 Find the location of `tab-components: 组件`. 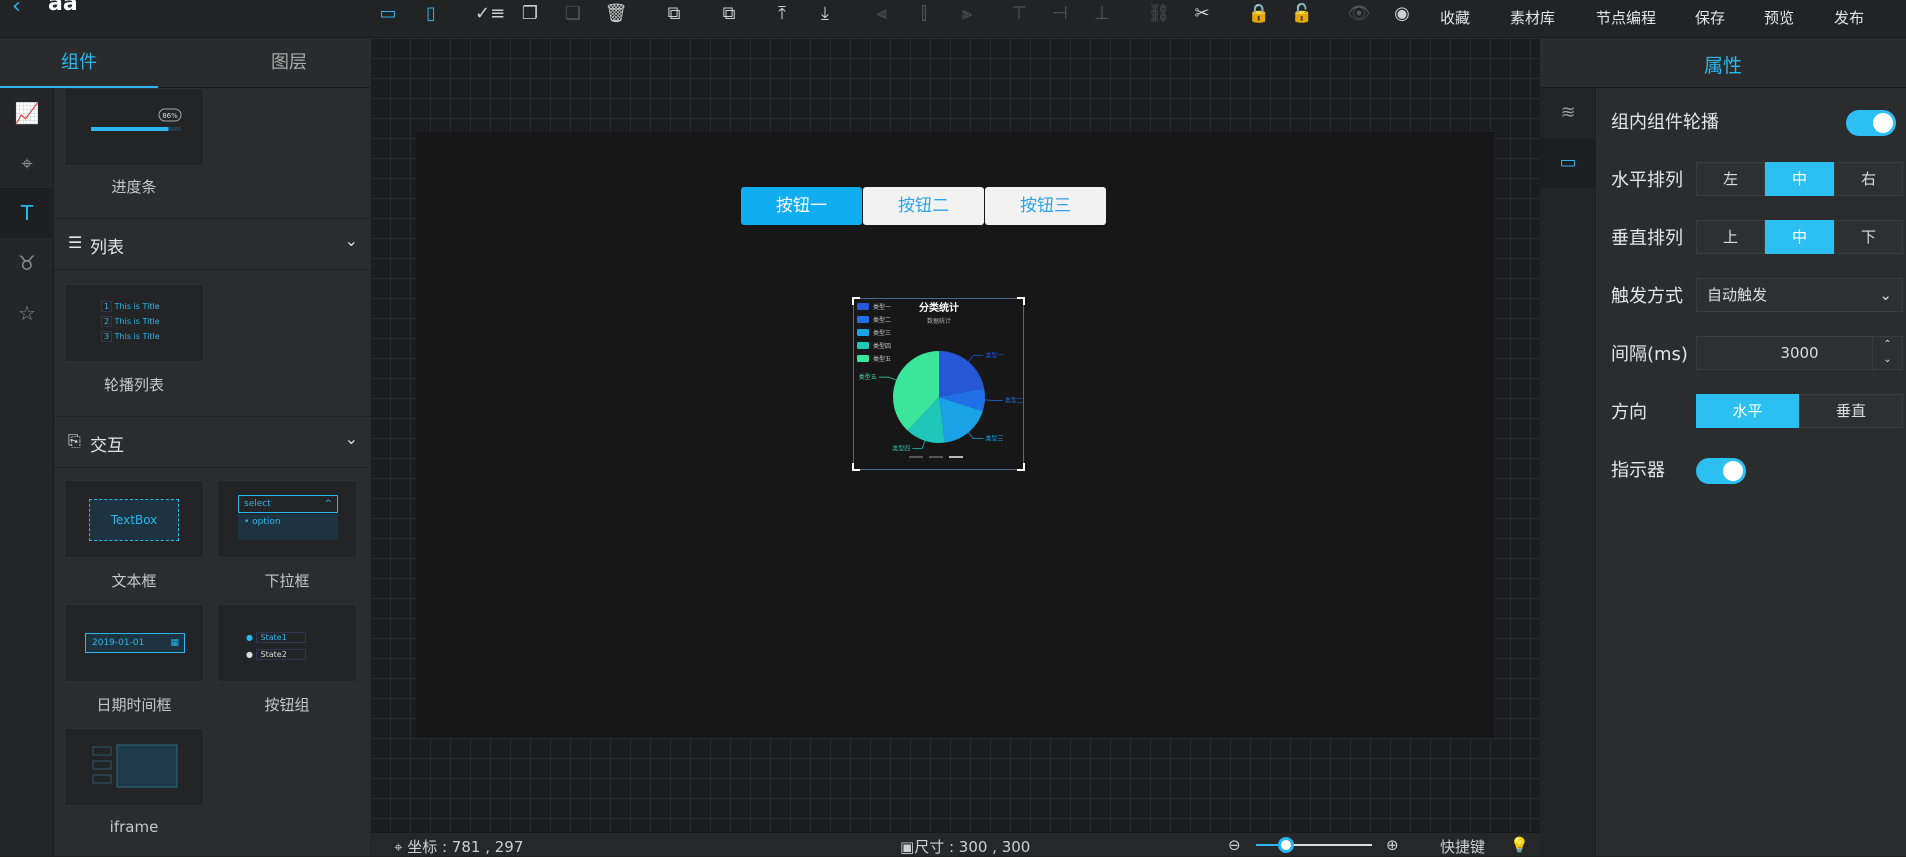

tab-components: 组件 is located at coordinates (79, 63).